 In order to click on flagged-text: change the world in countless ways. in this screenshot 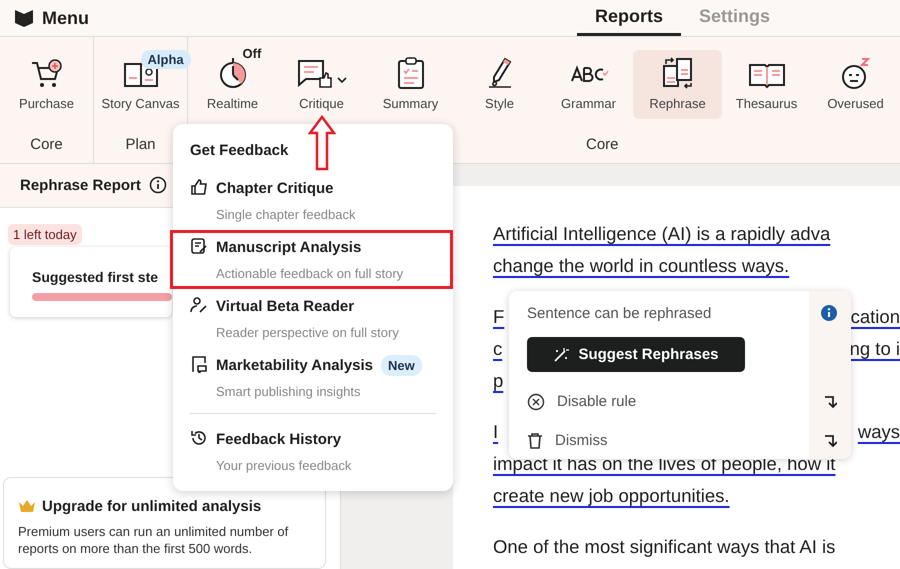, I will do `click(641, 266)`.